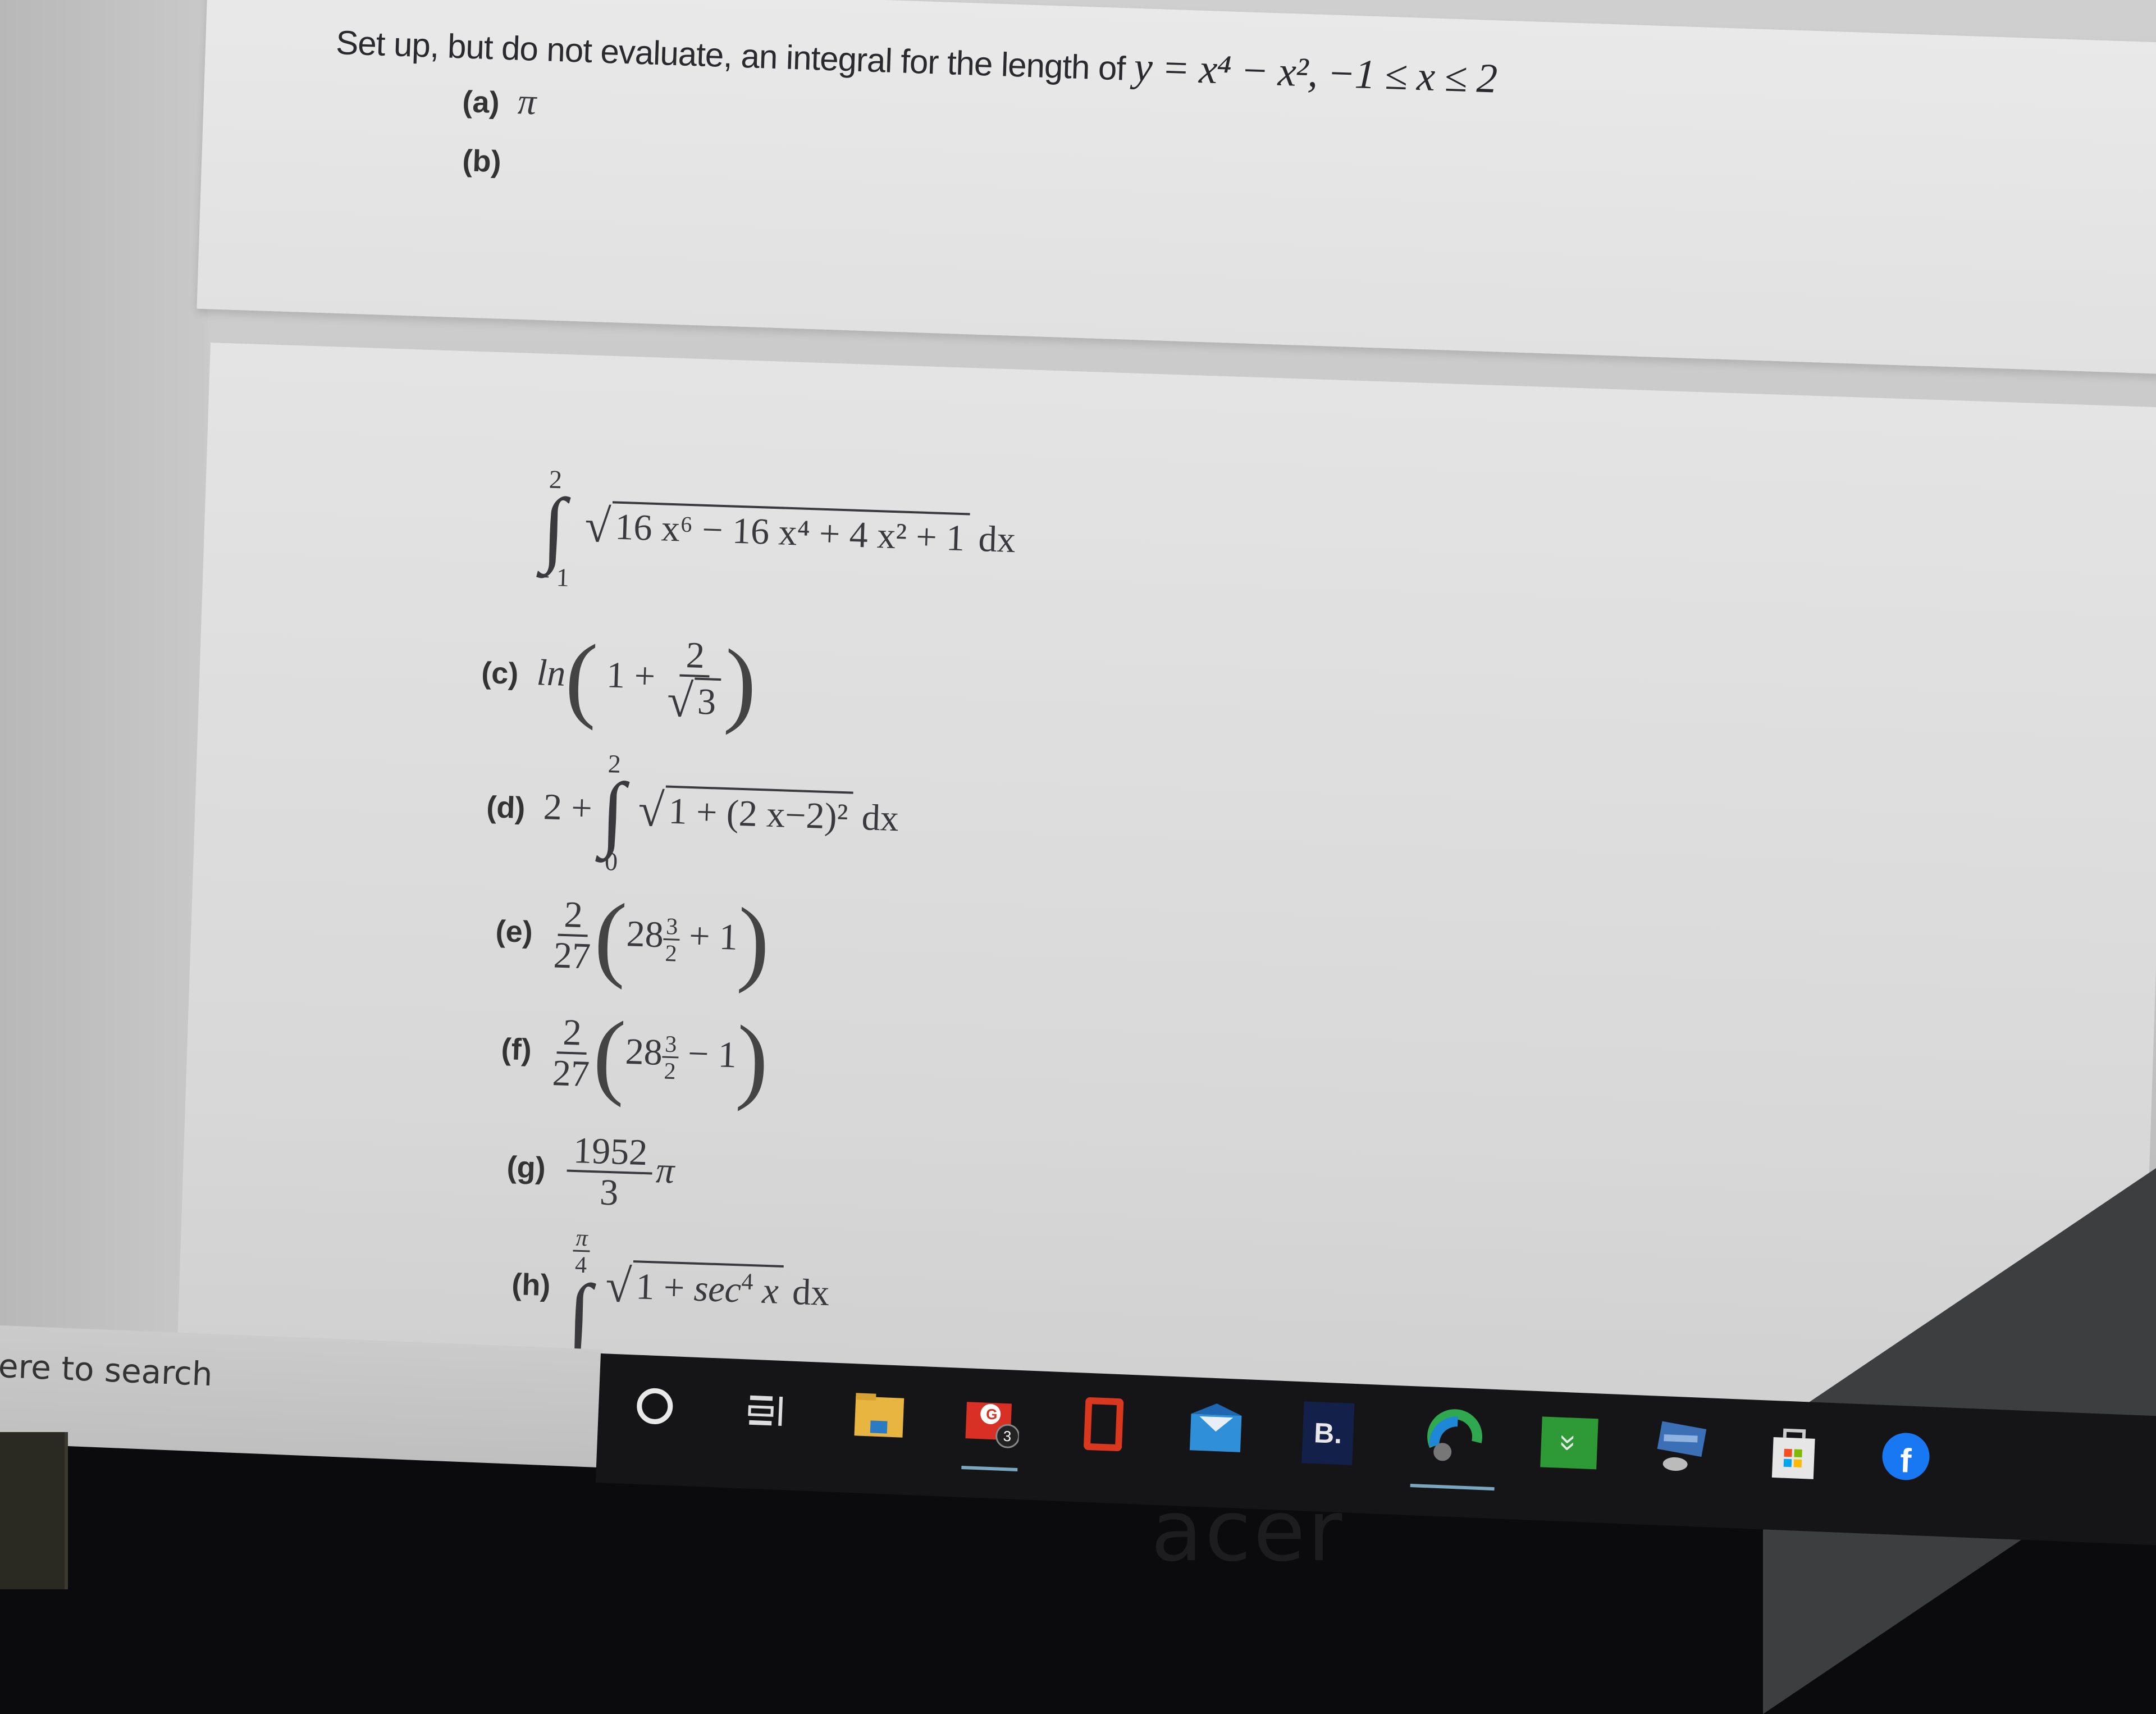  What do you see at coordinates (693, 815) in the screenshot?
I see `option-d: (d) 2 + 2 ∫ 0 √1 + (2 x−2)² dx` at bounding box center [693, 815].